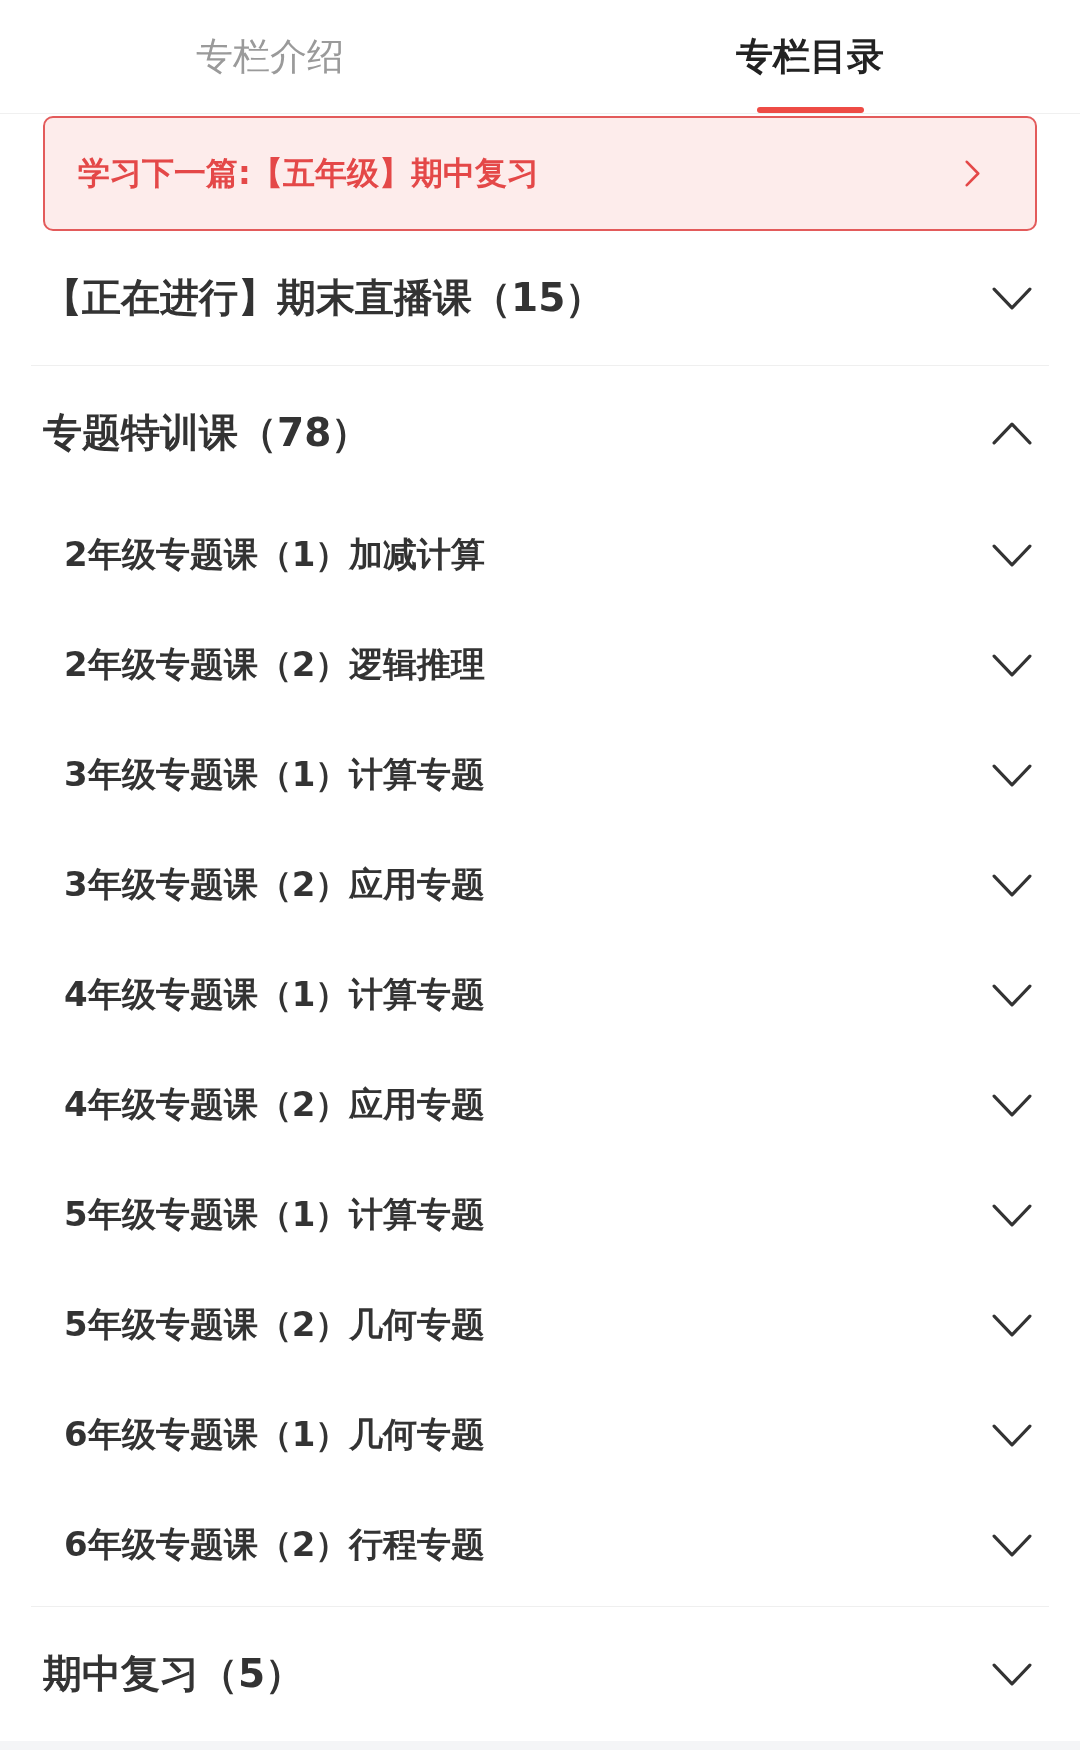  I want to click on lesson-group-item: 3年级专题课（2）应用专题, so click(540, 885).